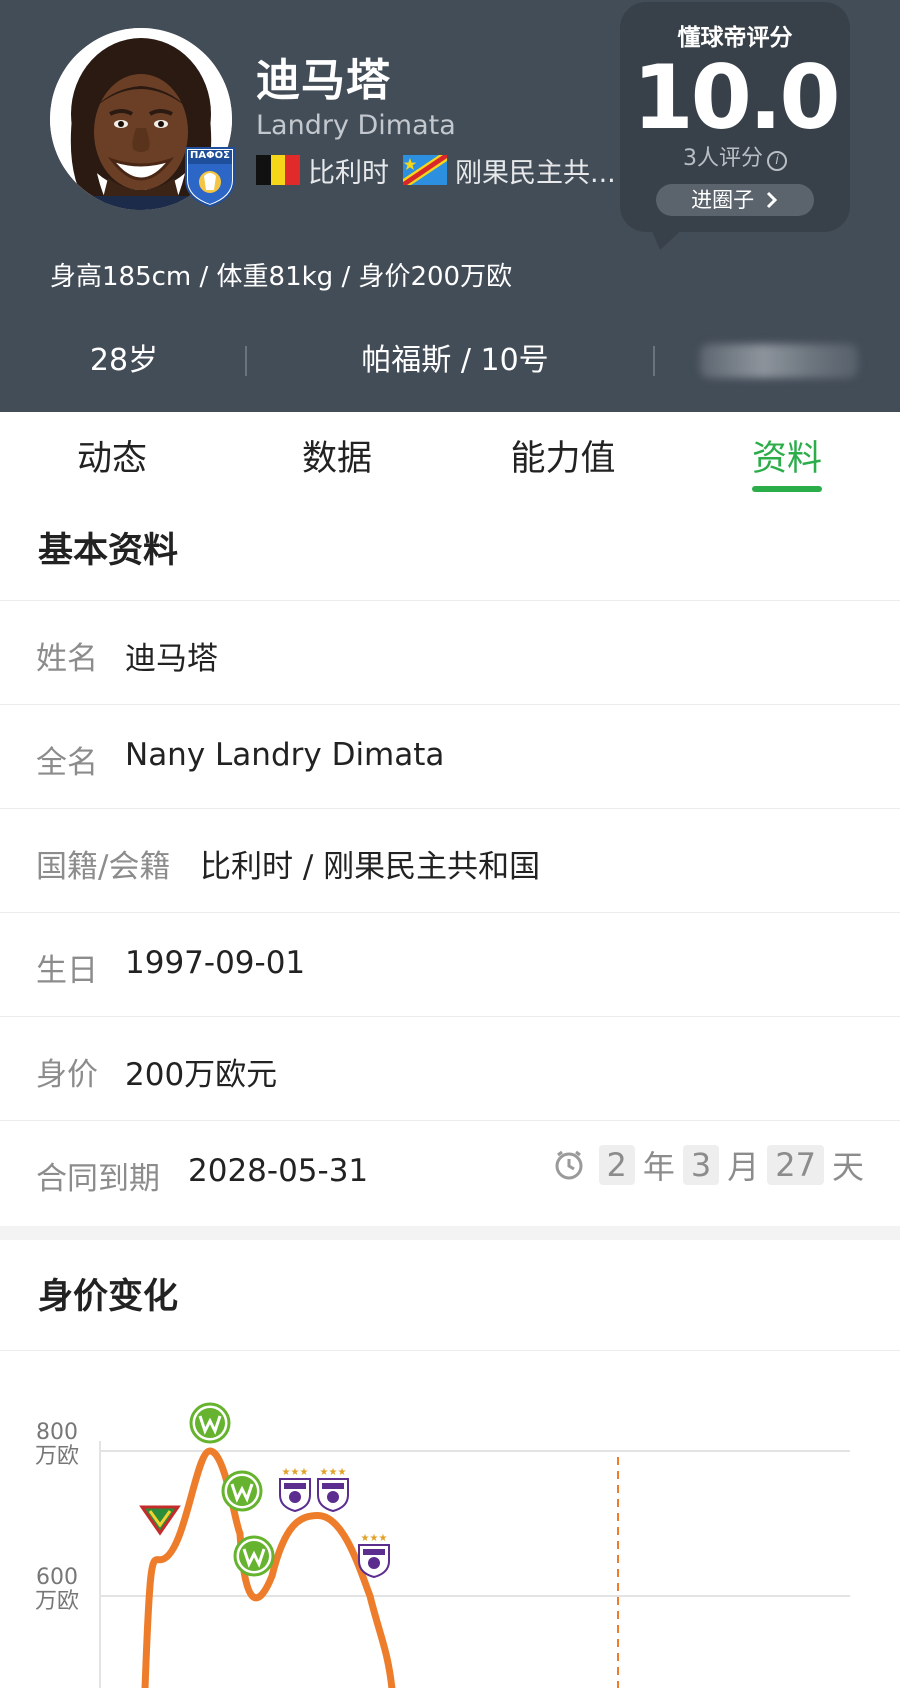 The image size is (900, 1688). What do you see at coordinates (323, 80) in the screenshot?
I see `player-name: 迪马塔` at bounding box center [323, 80].